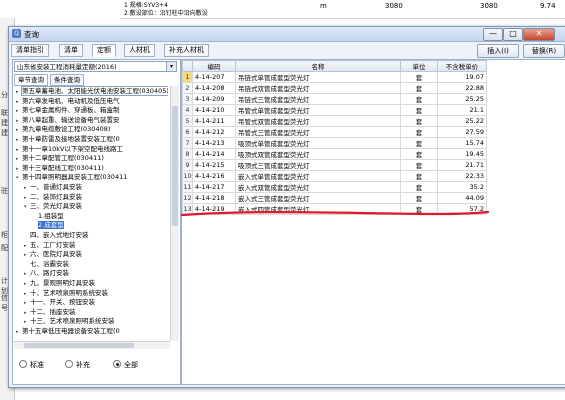 Image resolution: width=565 pixels, height=400 pixels. Describe the element at coordinates (30, 50) in the screenshot. I see `tab-bill-guide: 清单指引` at that location.